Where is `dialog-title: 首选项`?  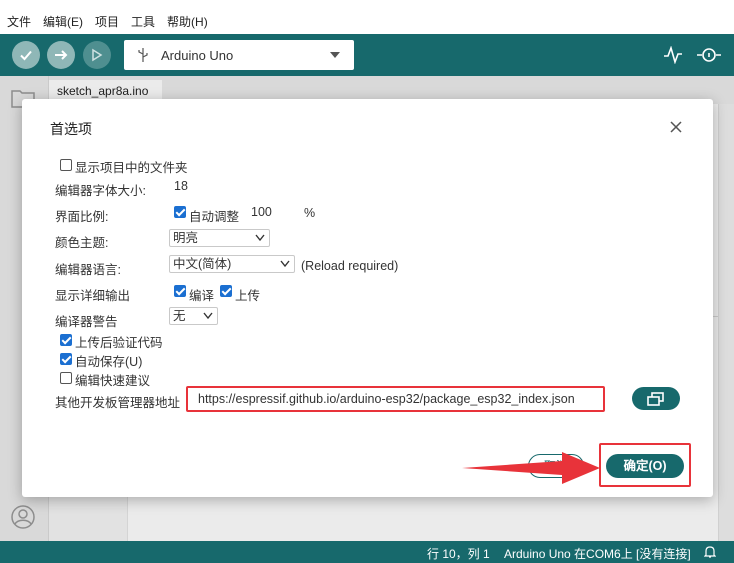
dialog-title: 首选项 is located at coordinates (71, 129).